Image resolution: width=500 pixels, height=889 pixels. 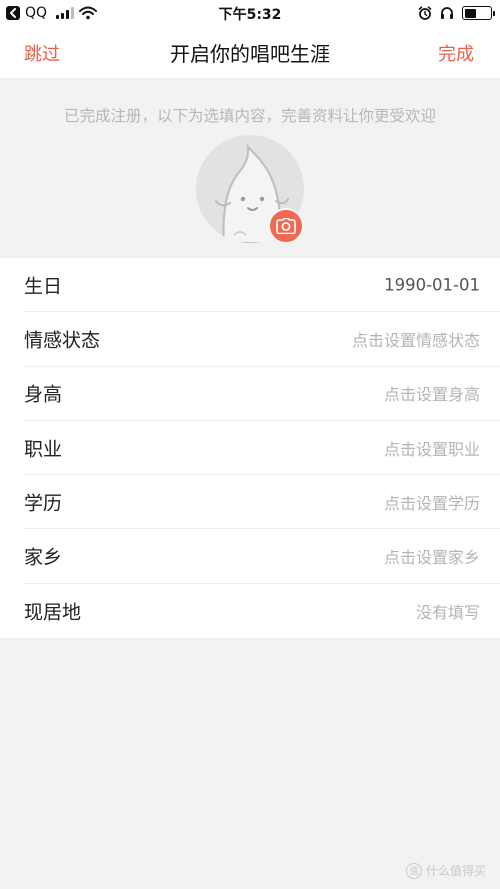 What do you see at coordinates (456, 53) in the screenshot?
I see `done-button: 完成` at bounding box center [456, 53].